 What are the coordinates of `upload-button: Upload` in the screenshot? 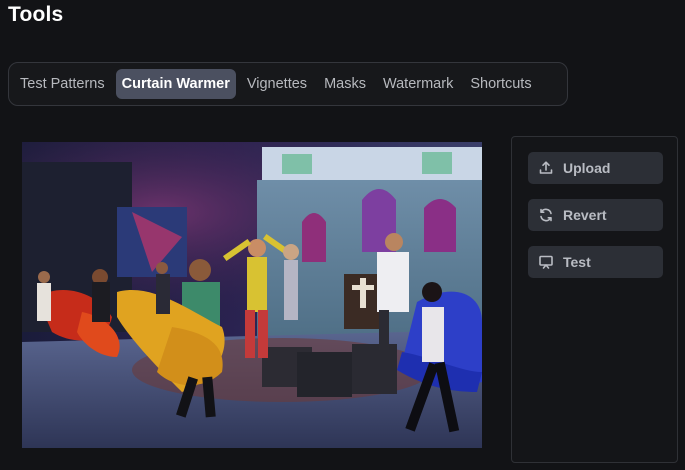 It's located at (595, 168).